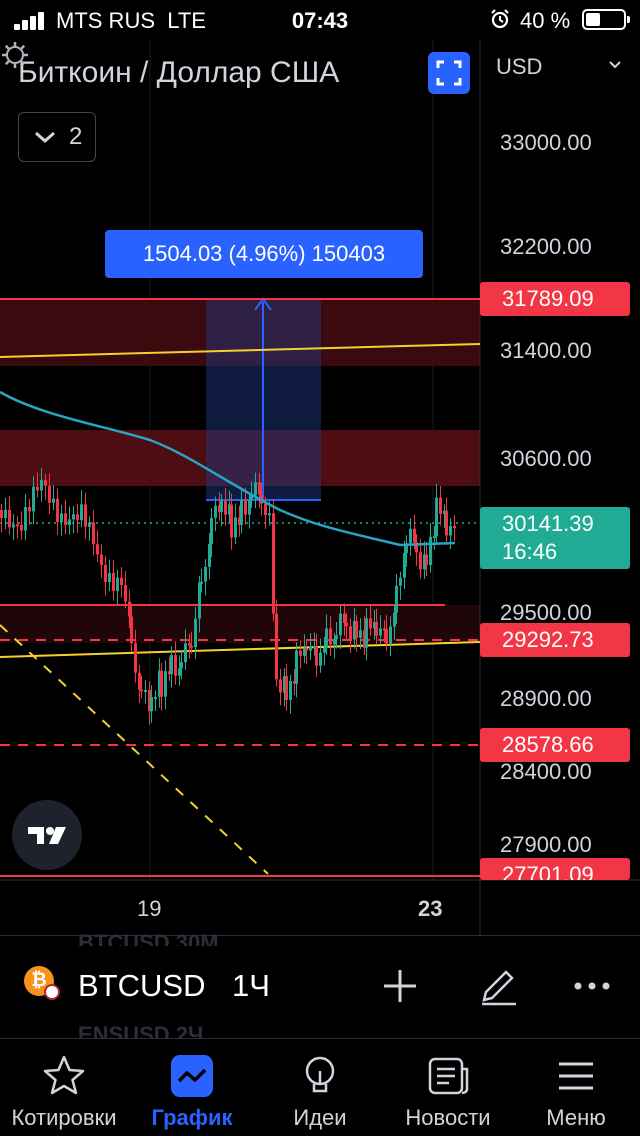  What do you see at coordinates (546, 698) in the screenshot?
I see `price-tick: 28900.00` at bounding box center [546, 698].